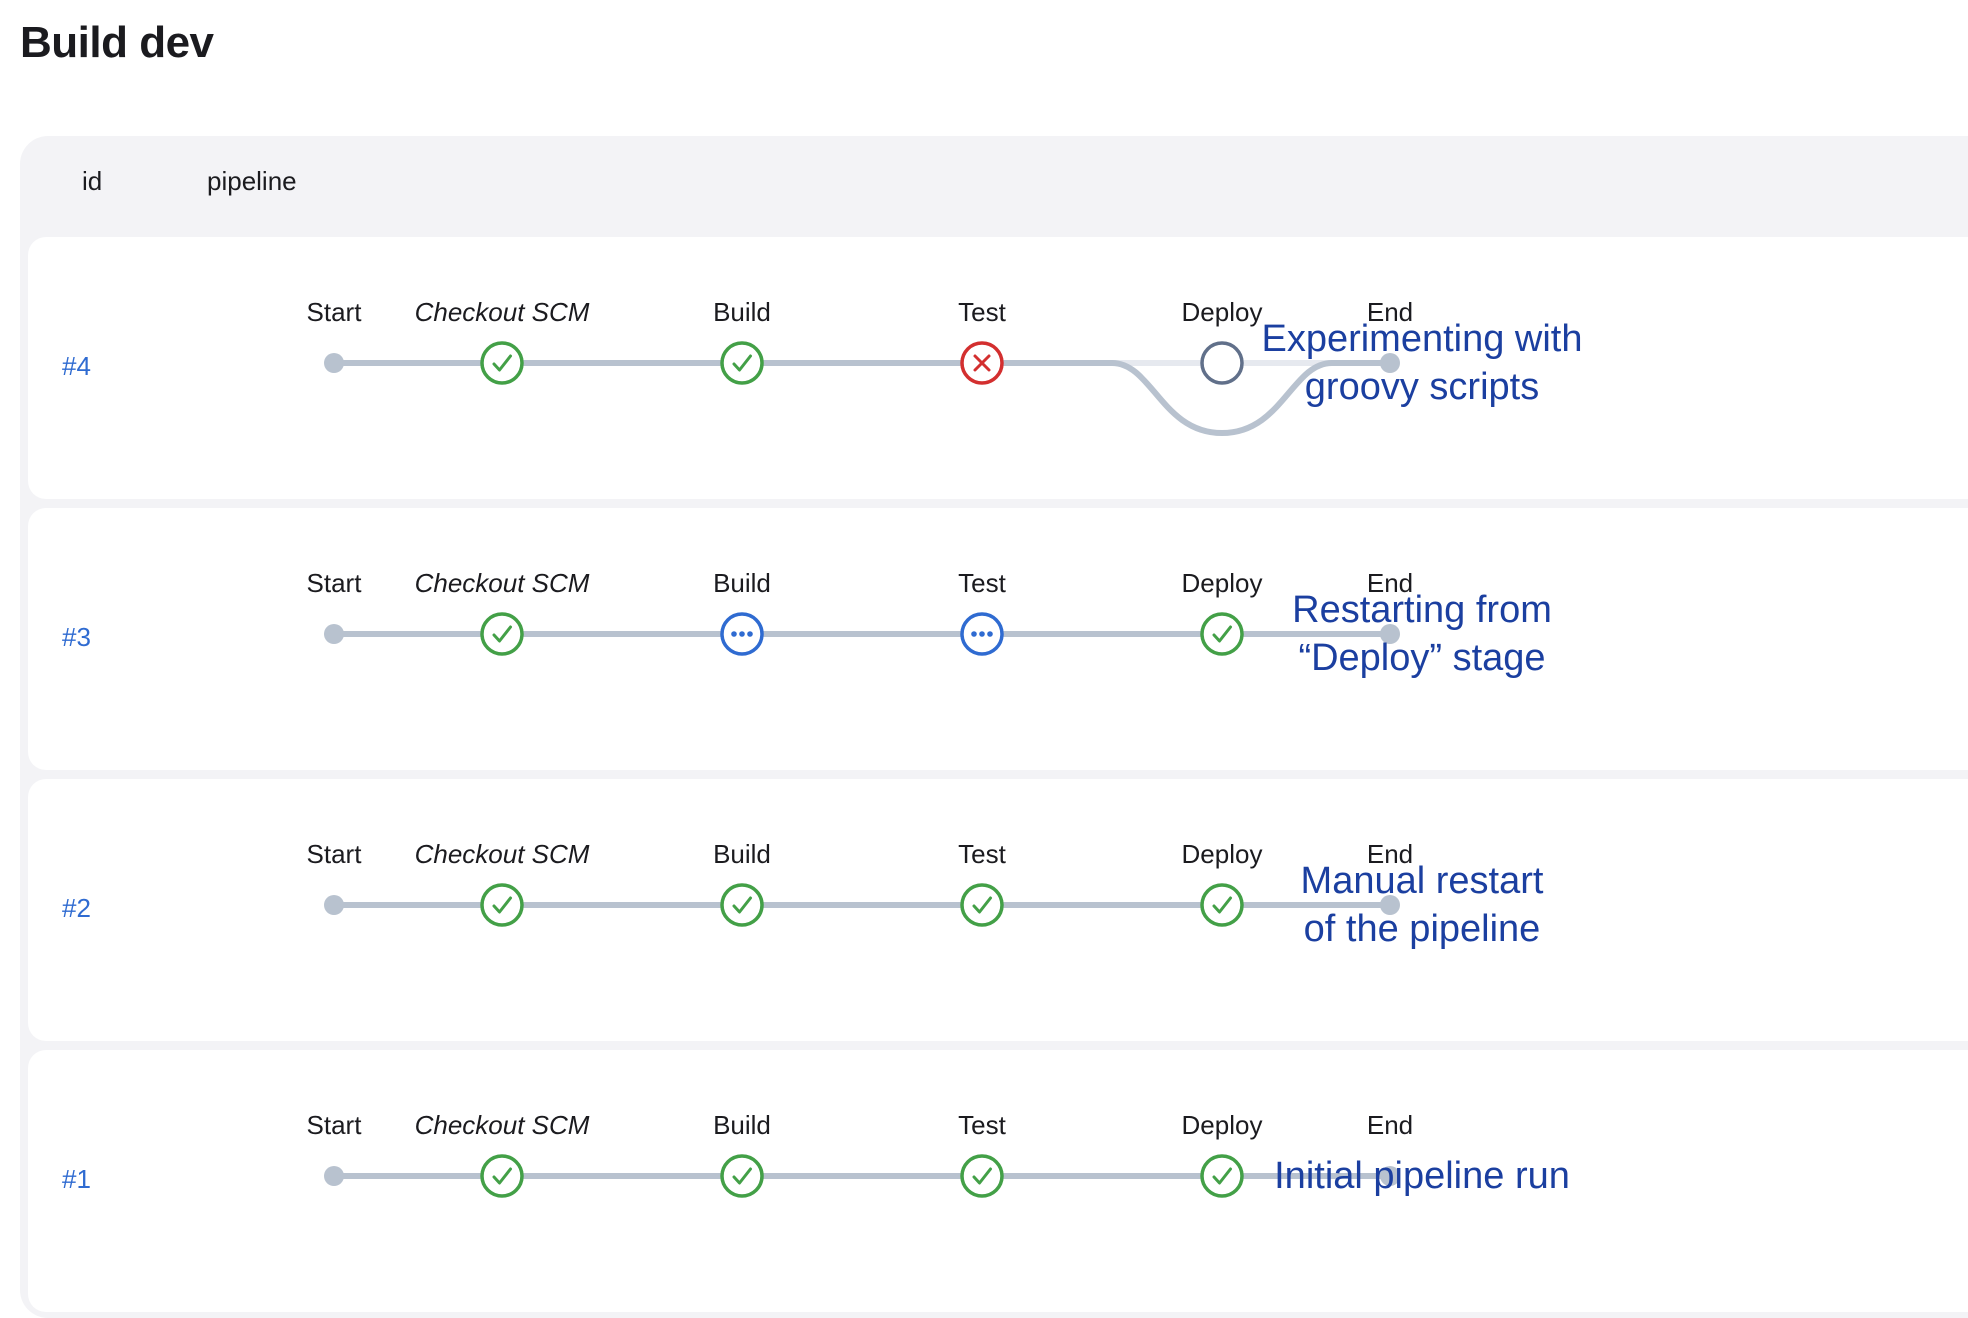 Image resolution: width=1968 pixels, height=1318 pixels. Describe the element at coordinates (1422, 881) in the screenshot. I see `annotation-line: Manual restart` at that location.